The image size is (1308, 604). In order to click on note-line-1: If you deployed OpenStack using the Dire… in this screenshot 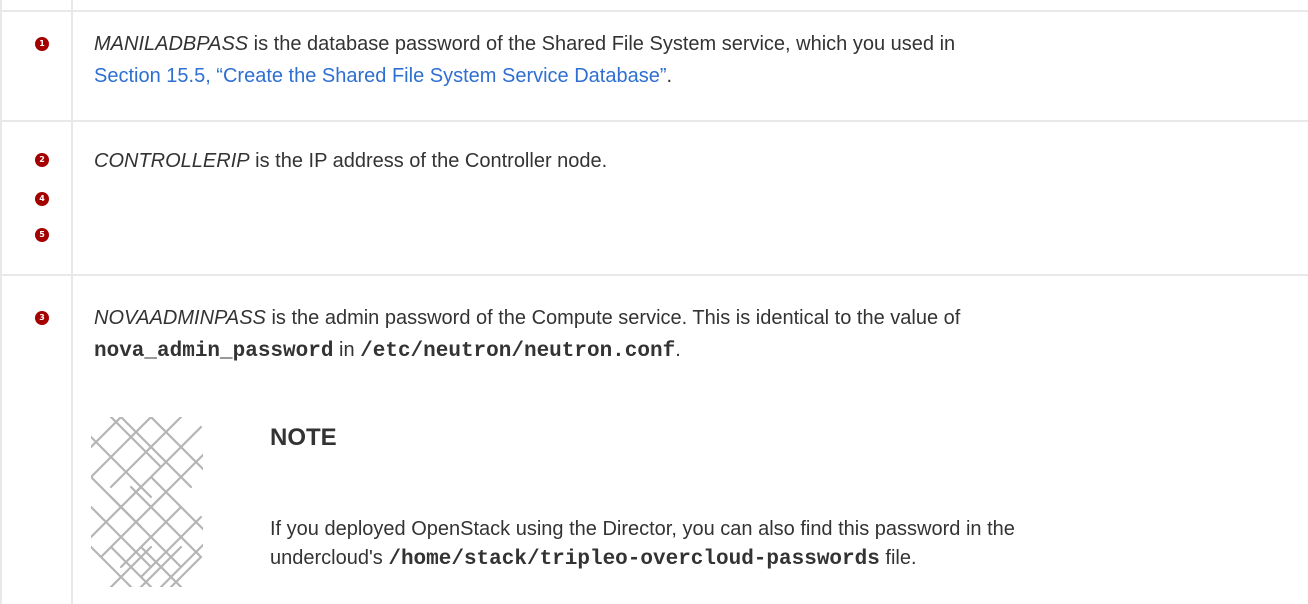, I will do `click(642, 529)`.